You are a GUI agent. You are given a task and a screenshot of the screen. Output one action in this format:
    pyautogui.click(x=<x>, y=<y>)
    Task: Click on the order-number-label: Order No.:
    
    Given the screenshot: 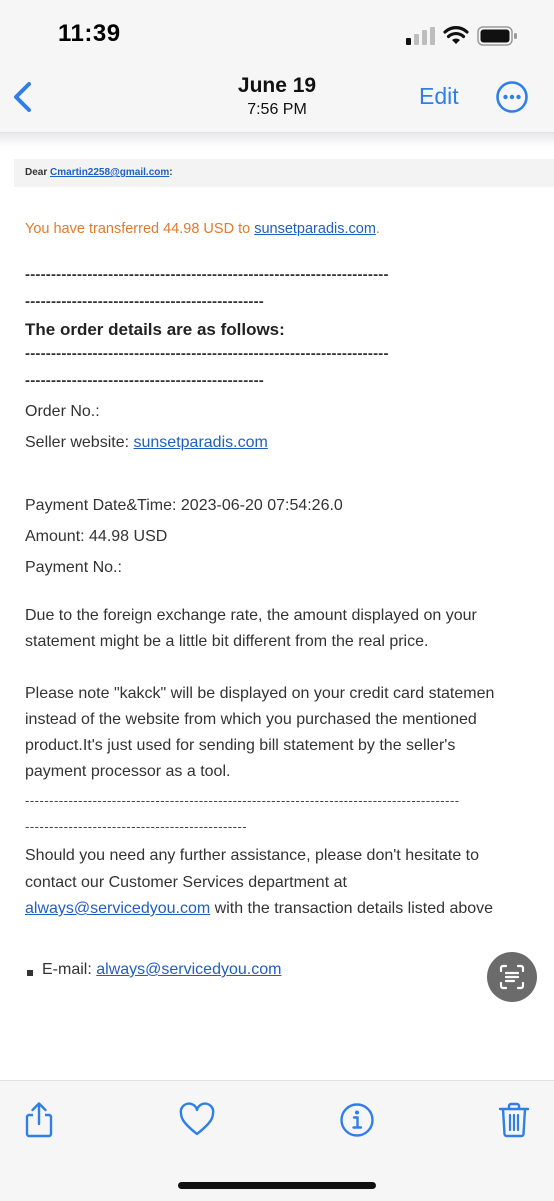 What is the action you would take?
    pyautogui.click(x=62, y=411)
    